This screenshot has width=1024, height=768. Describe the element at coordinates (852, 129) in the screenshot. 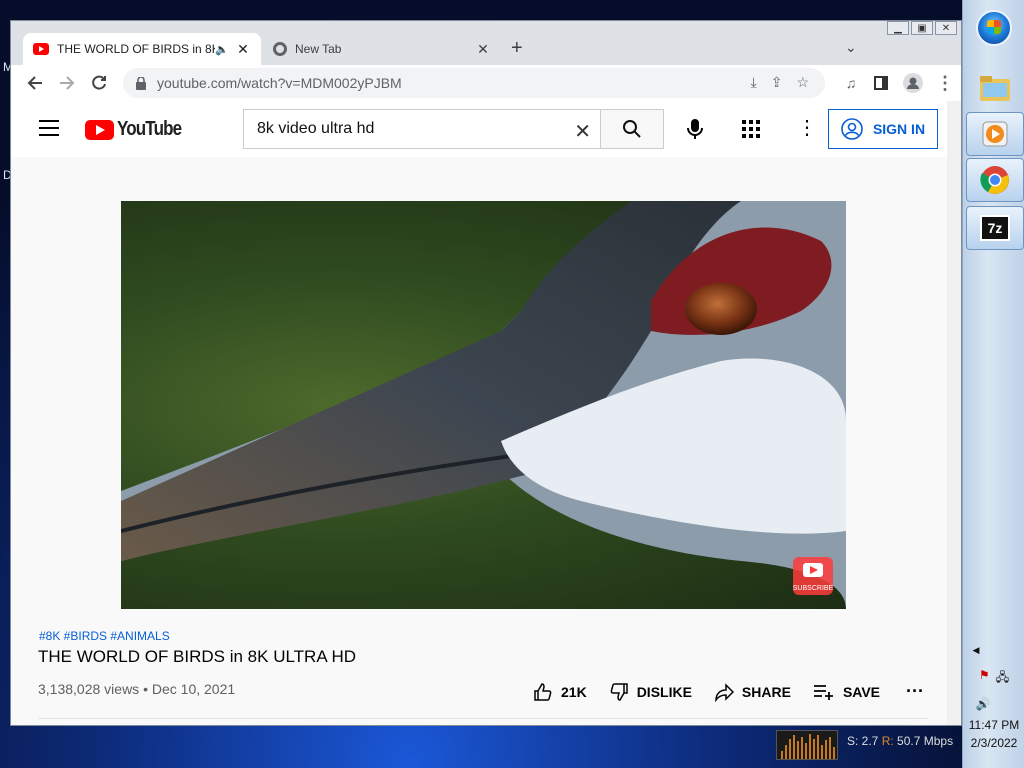

I see `account-icon` at that location.